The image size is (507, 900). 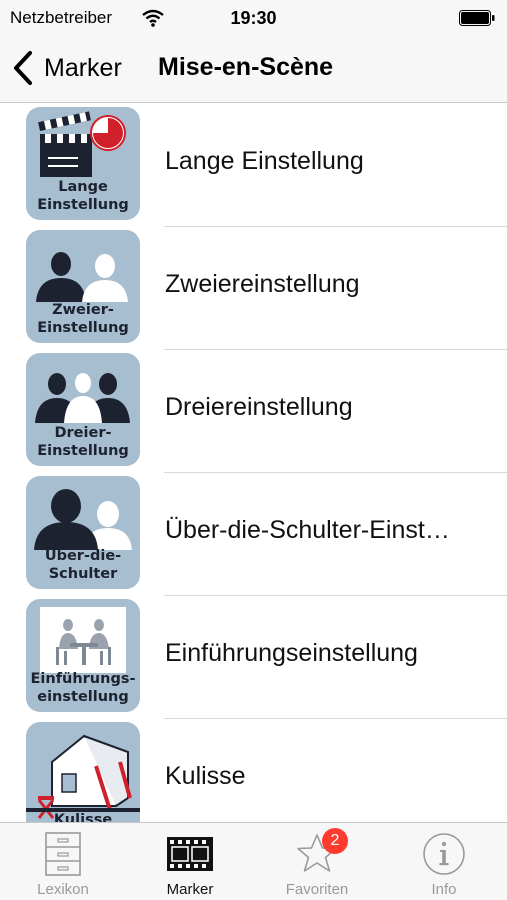 I want to click on status-bar: Netzbetreiber 19:30, so click(x=253, y=18).